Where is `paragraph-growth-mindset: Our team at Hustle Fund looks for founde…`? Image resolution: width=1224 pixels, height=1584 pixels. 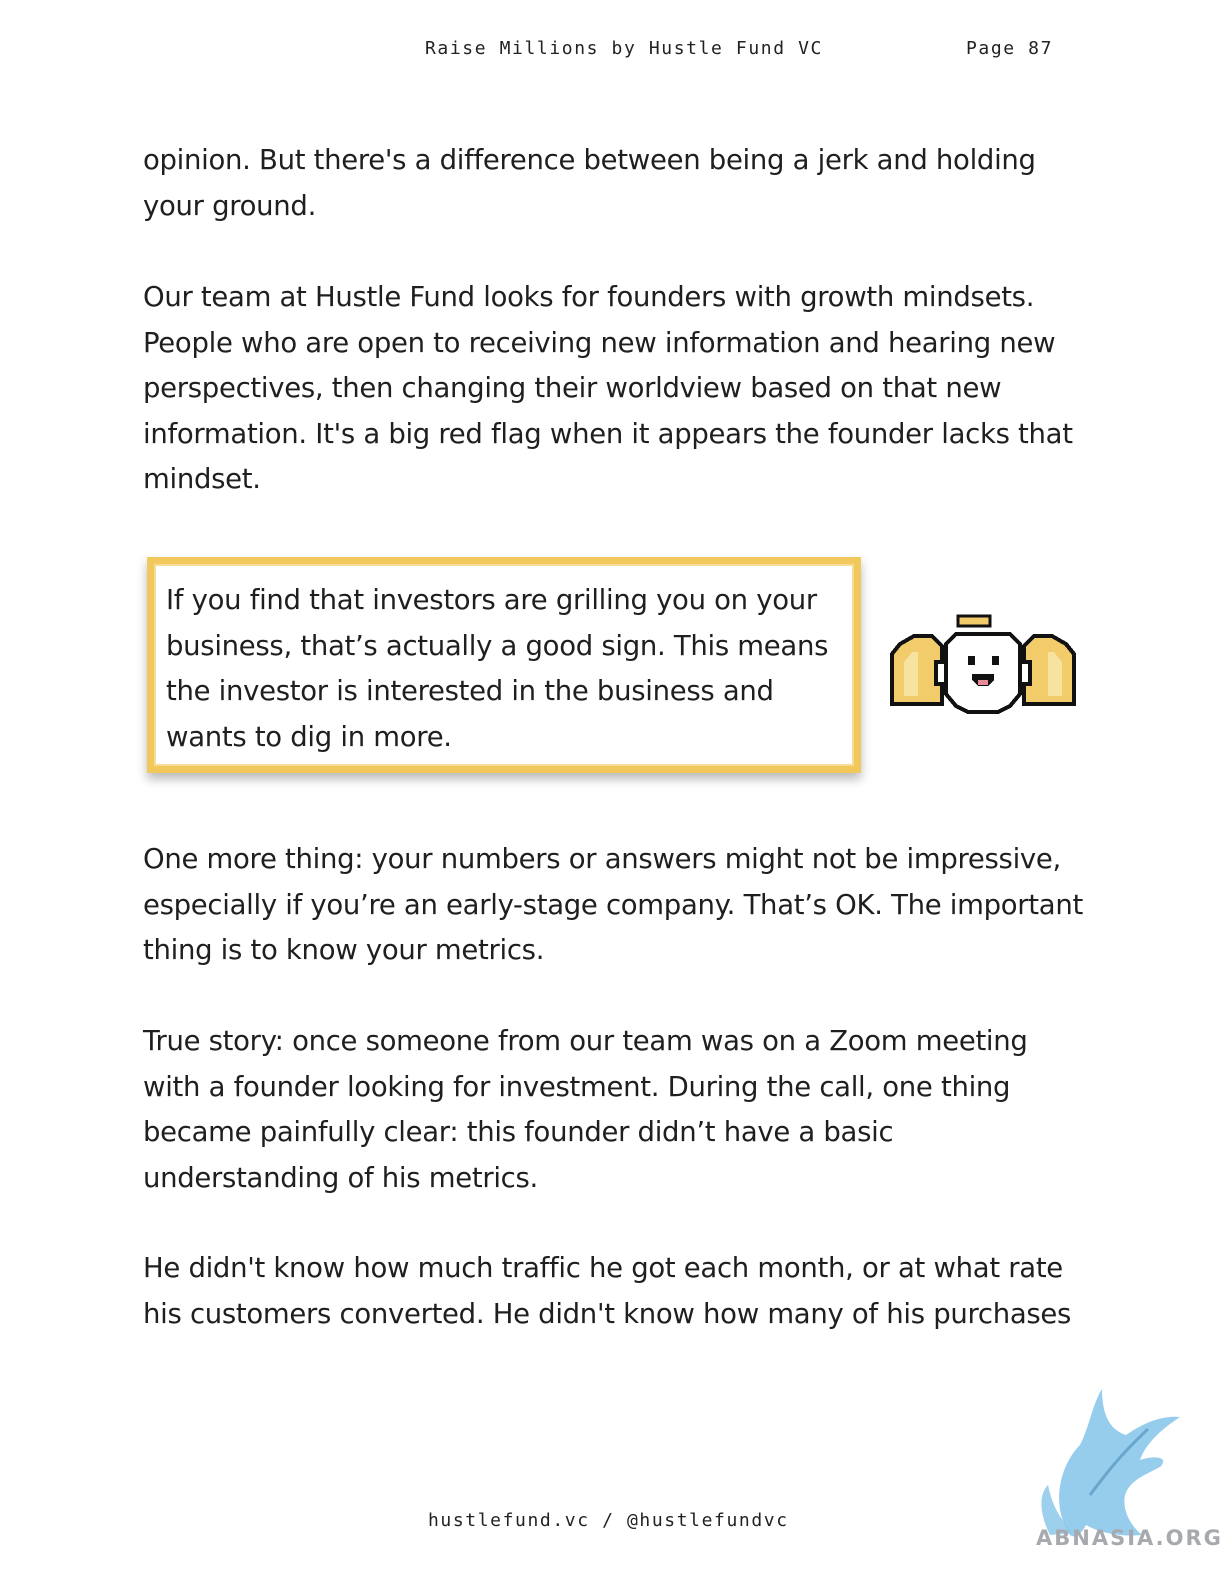 paragraph-growth-mindset: Our team at Hustle Fund looks for founde… is located at coordinates (608, 388).